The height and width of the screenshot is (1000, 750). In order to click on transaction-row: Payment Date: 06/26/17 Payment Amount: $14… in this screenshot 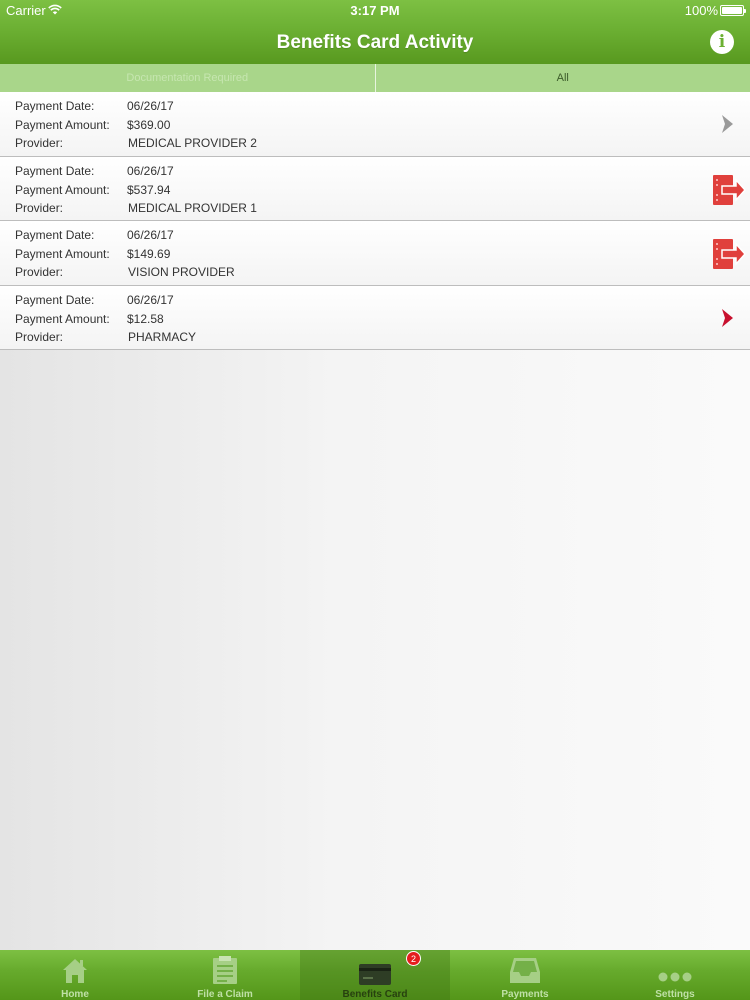, I will do `click(375, 253)`.